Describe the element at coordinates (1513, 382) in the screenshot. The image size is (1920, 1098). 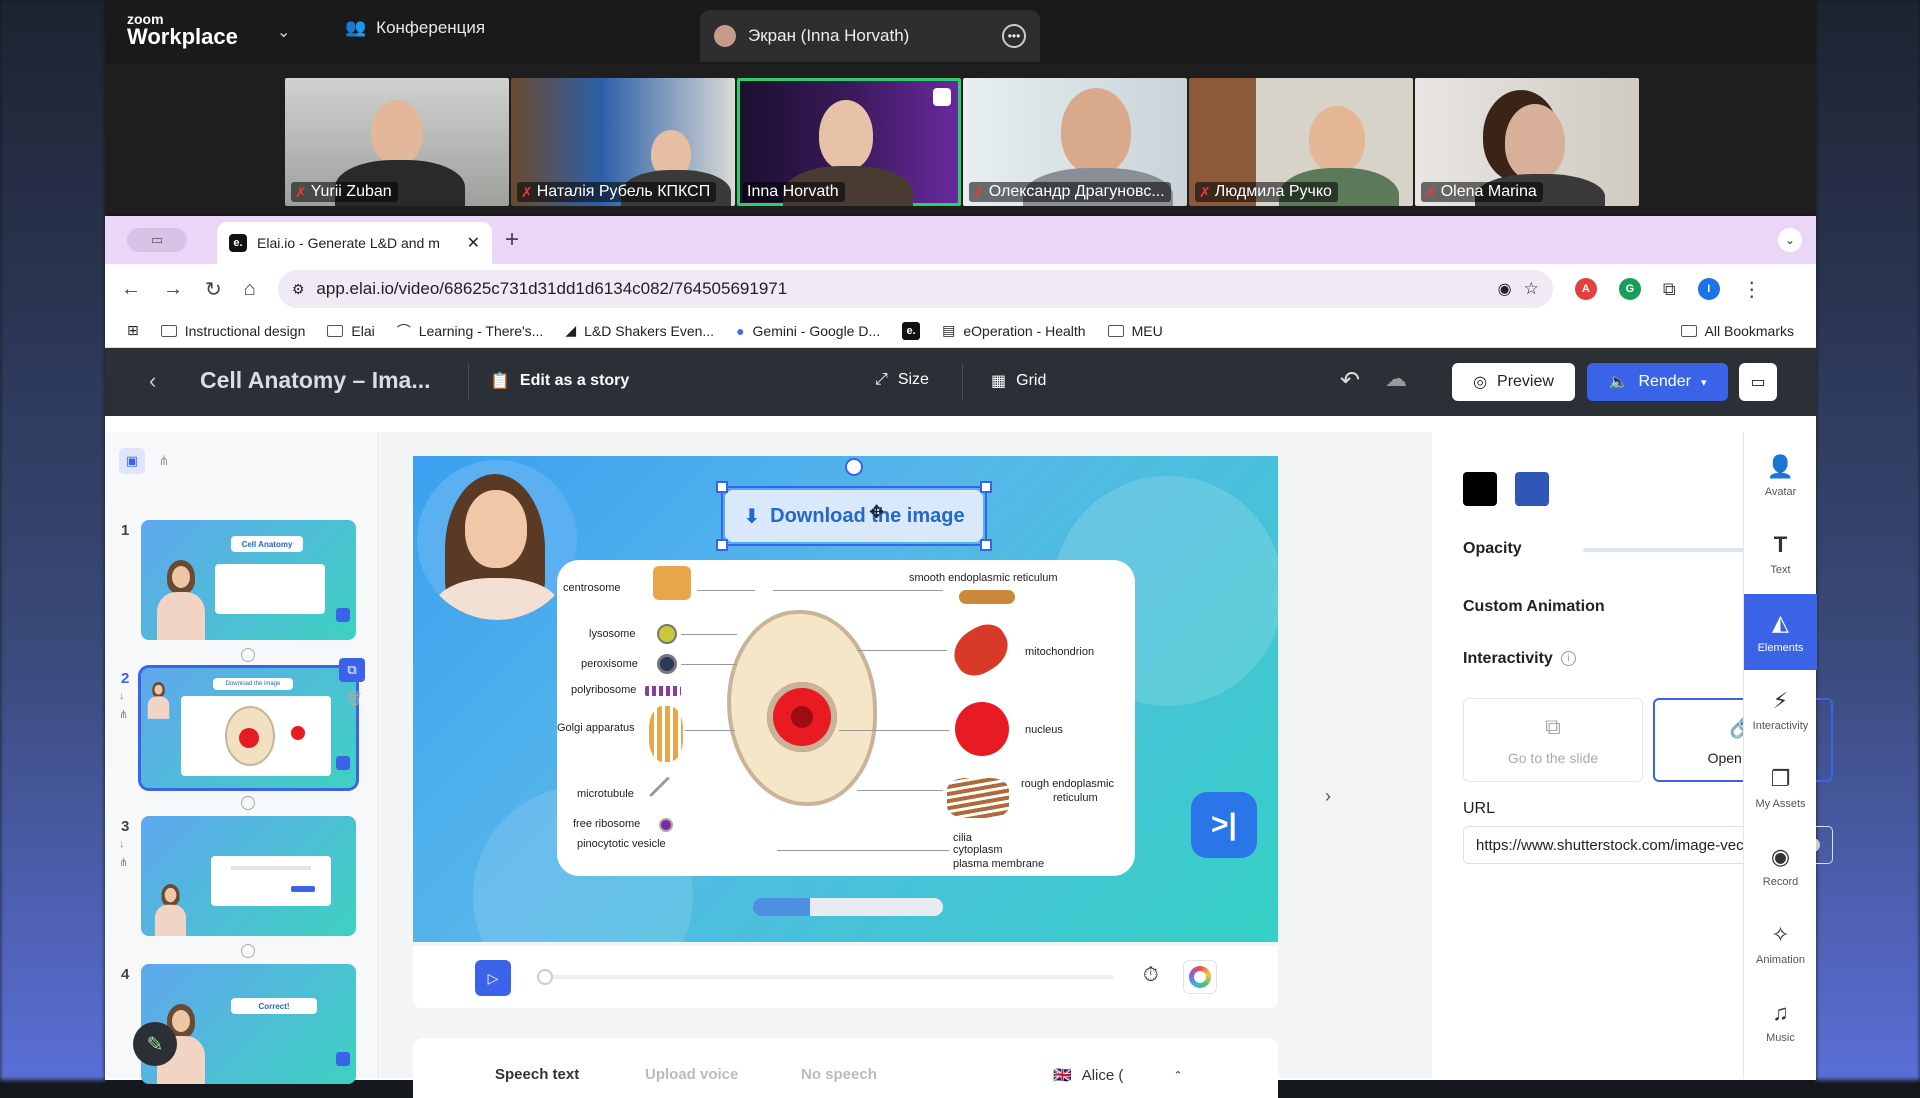
I see `preview-button: ◎ Preview` at that location.